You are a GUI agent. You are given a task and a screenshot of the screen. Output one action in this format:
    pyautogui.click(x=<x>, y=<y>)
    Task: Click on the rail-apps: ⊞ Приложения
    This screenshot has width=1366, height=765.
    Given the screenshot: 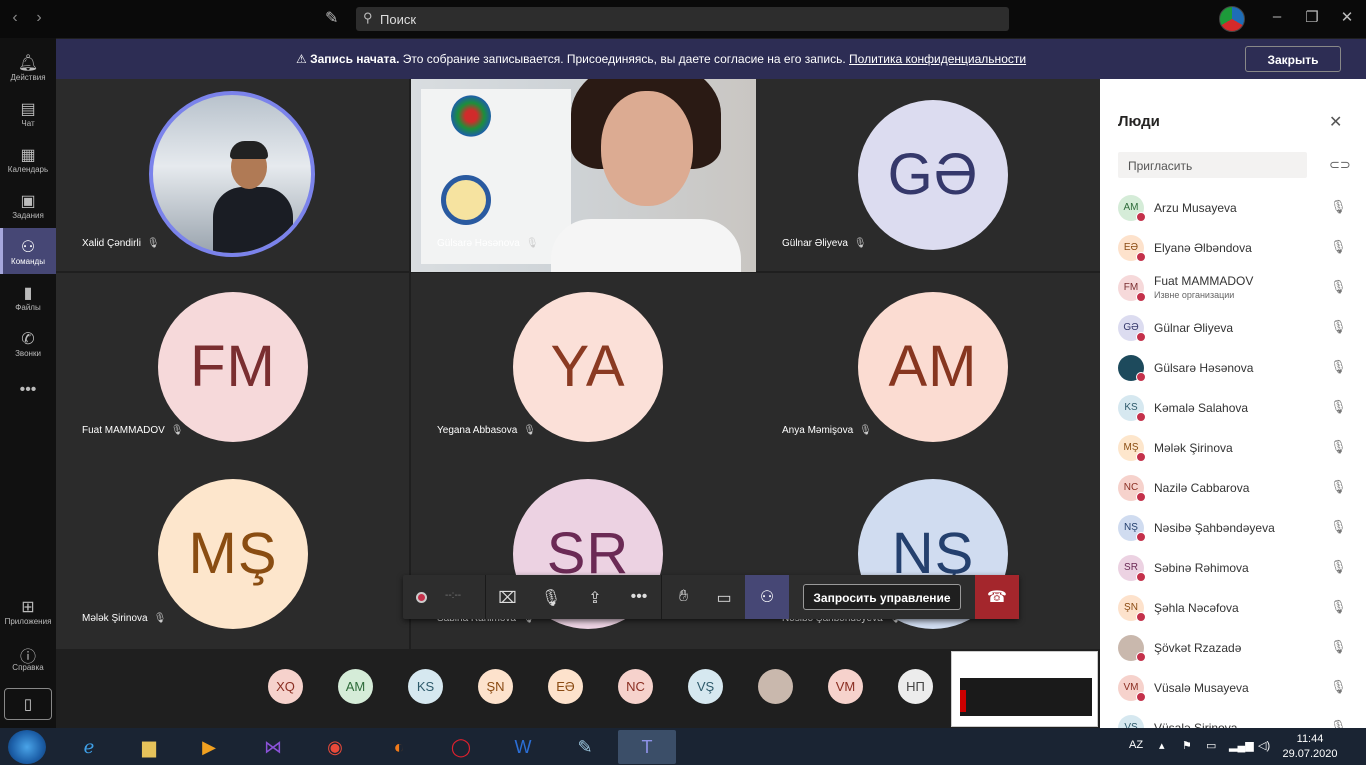 What is the action you would take?
    pyautogui.click(x=28, y=611)
    